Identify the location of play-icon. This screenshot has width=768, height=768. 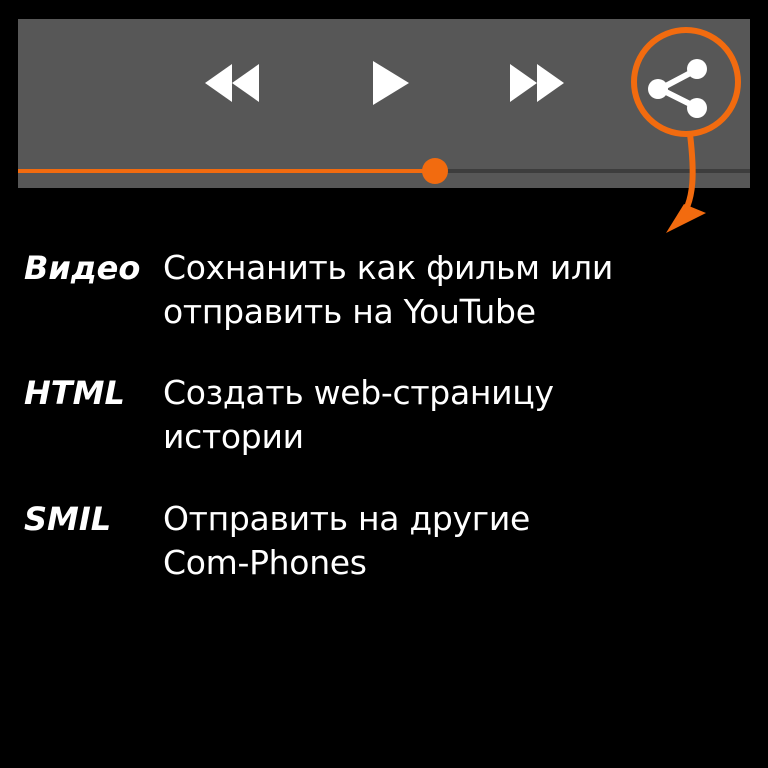
(391, 83).